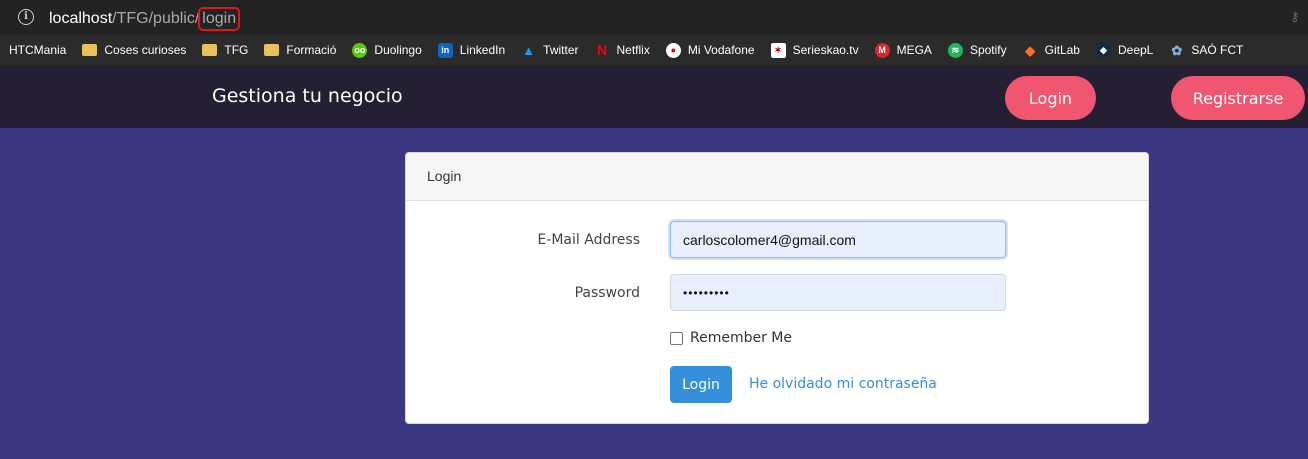 The width and height of the screenshot is (1308, 459). I want to click on remember-me: Remember Me, so click(731, 338).